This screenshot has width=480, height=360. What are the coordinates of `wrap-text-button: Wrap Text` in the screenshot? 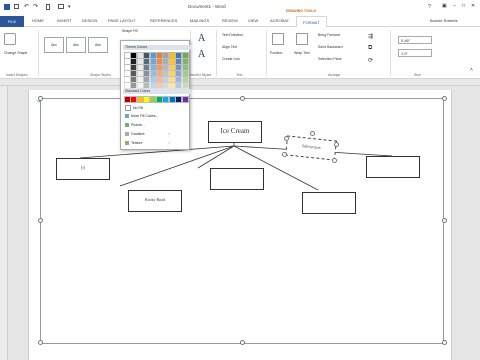 It's located at (302, 53).